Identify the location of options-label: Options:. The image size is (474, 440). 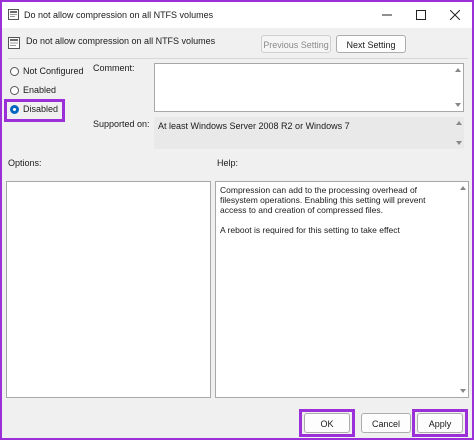
(25, 163).